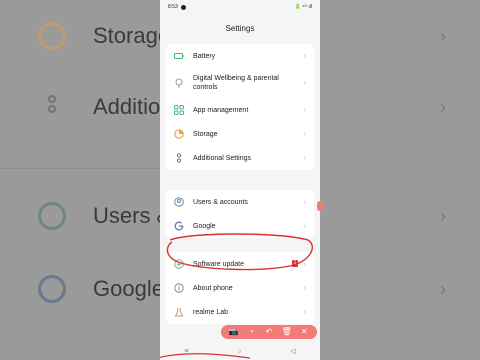 This screenshot has height=360, width=480. I want to click on storage-pie-icon, so click(179, 134).